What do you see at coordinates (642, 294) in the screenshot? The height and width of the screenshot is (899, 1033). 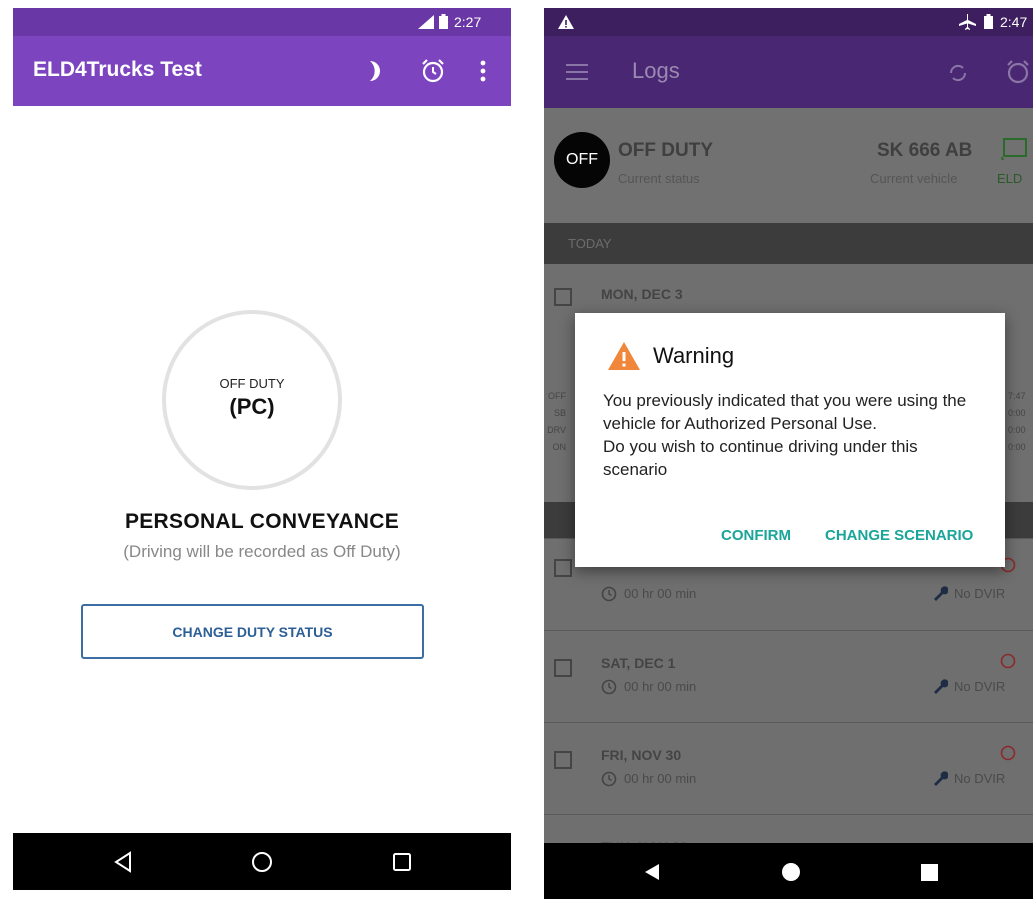 I see `day-date: MON, DEC 3` at bounding box center [642, 294].